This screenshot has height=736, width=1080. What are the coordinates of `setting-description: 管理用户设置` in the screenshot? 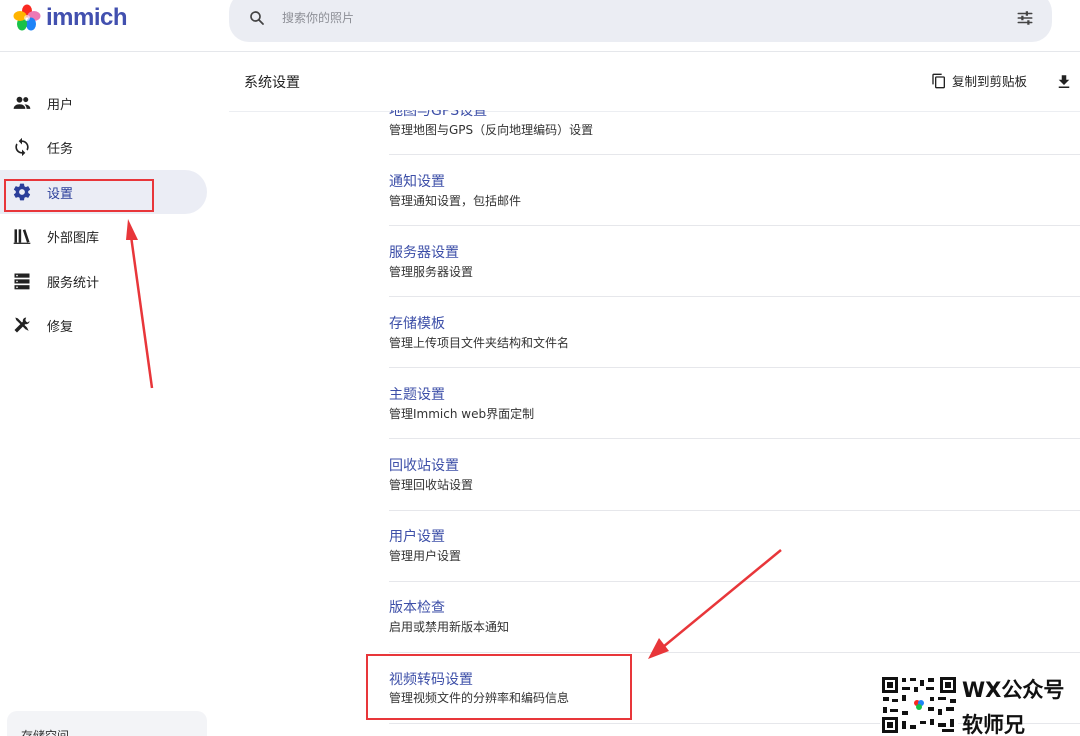 It's located at (425, 556).